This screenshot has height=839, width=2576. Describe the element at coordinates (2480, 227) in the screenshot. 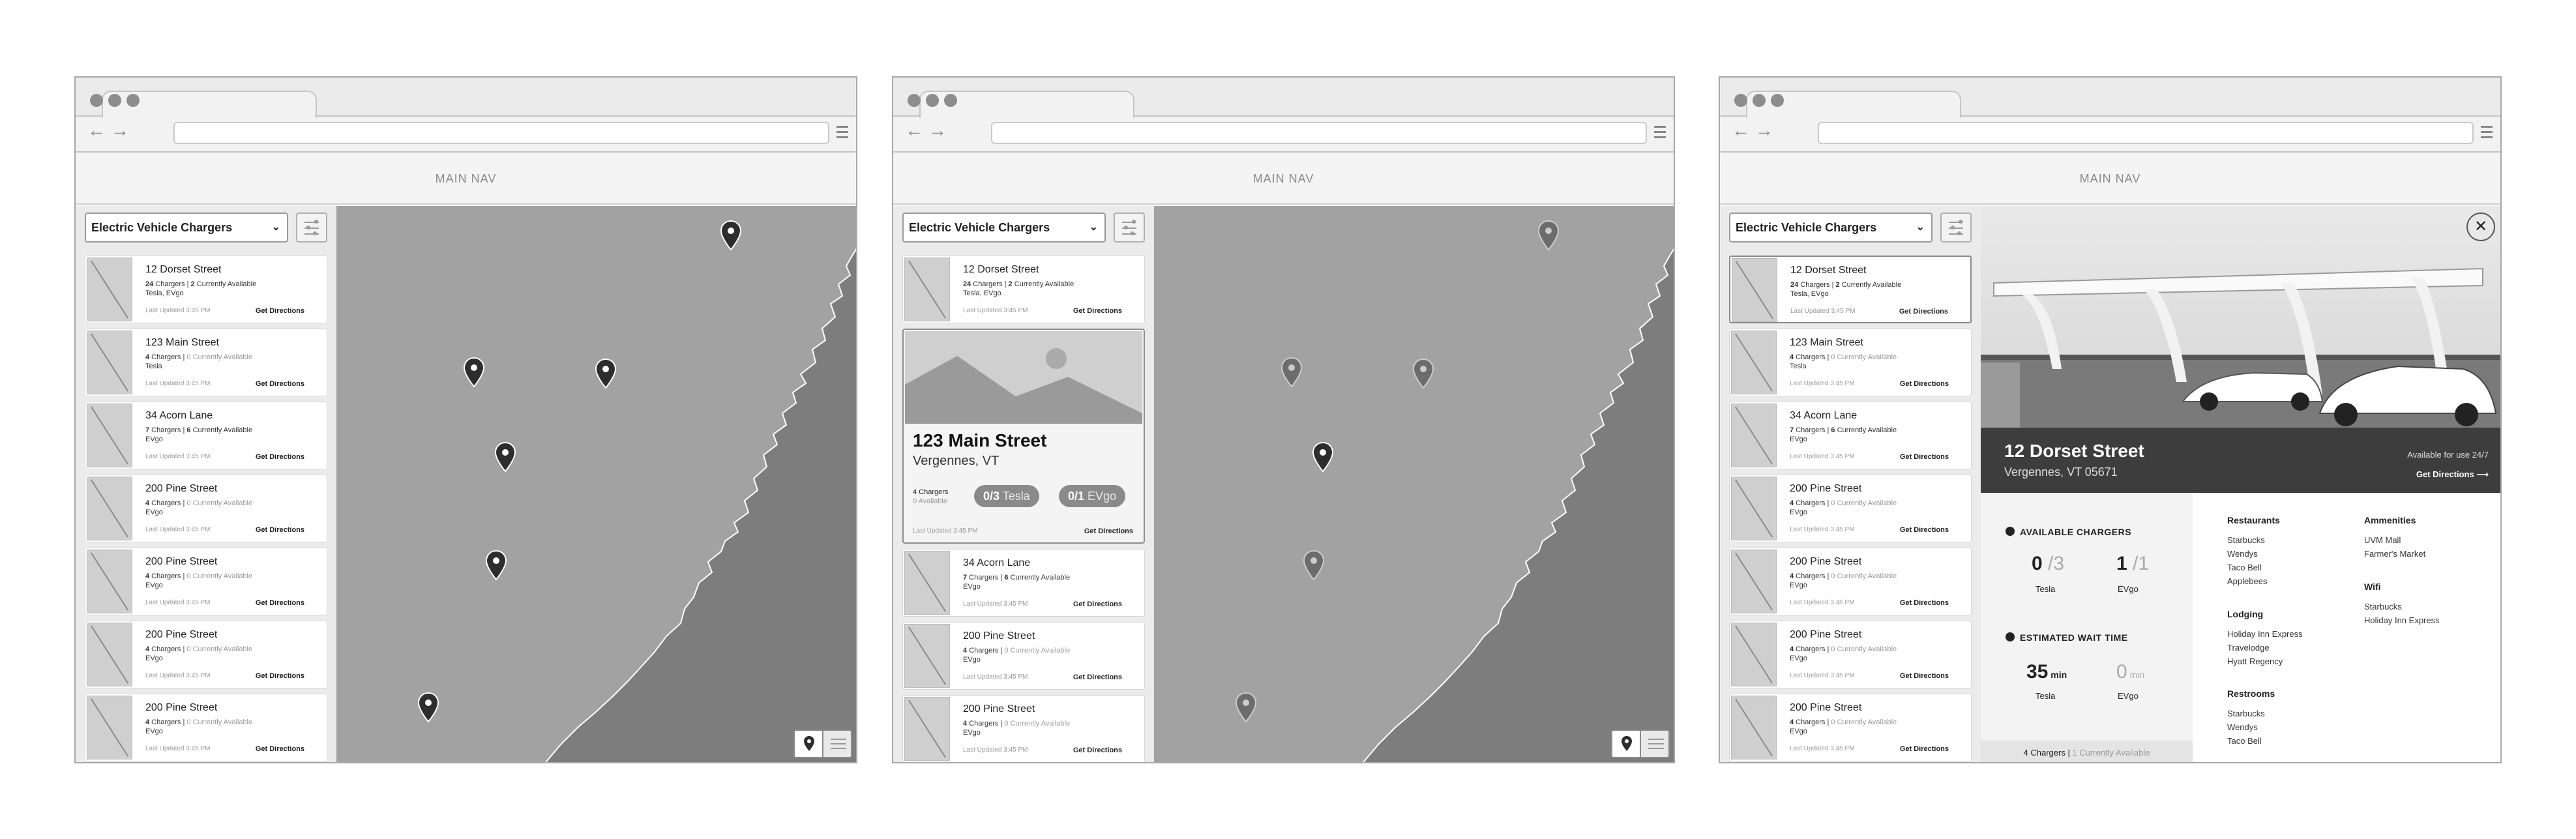

I see `close-icon: ✕` at that location.